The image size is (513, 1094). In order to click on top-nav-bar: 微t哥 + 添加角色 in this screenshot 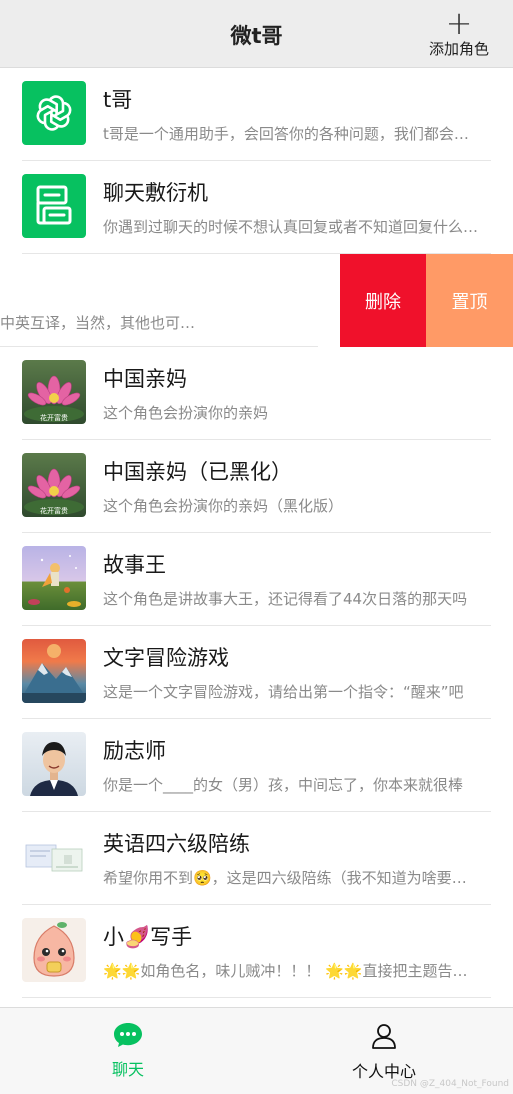, I will do `click(256, 34)`.